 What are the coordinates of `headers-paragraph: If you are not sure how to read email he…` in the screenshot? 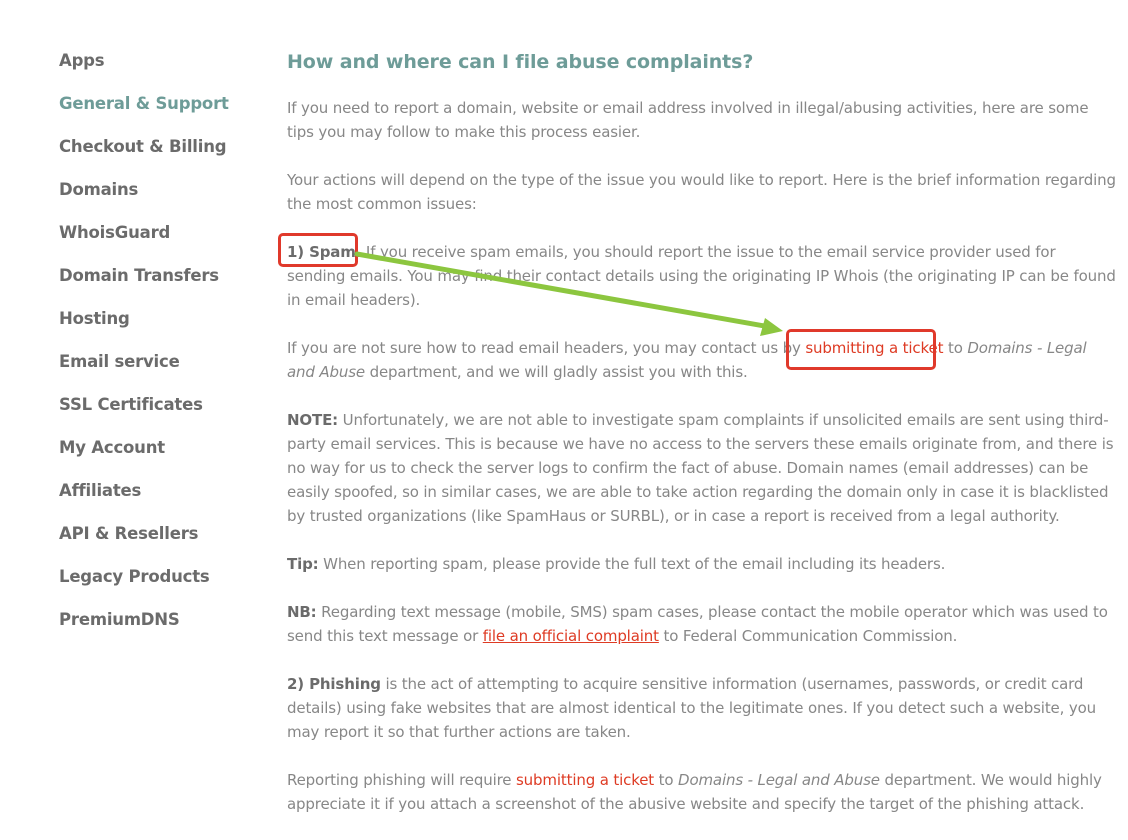 It's located at (702, 360).